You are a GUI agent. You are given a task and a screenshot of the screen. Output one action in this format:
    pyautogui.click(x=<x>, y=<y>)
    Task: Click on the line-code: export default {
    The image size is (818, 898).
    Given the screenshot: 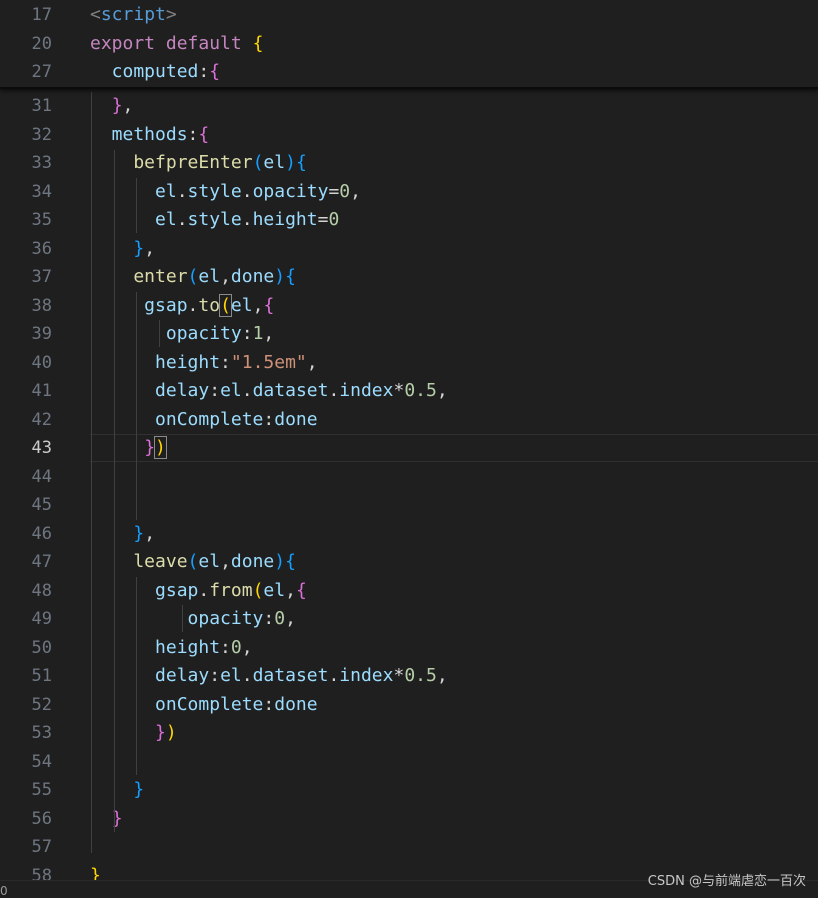 What is the action you would take?
    pyautogui.click(x=176, y=44)
    